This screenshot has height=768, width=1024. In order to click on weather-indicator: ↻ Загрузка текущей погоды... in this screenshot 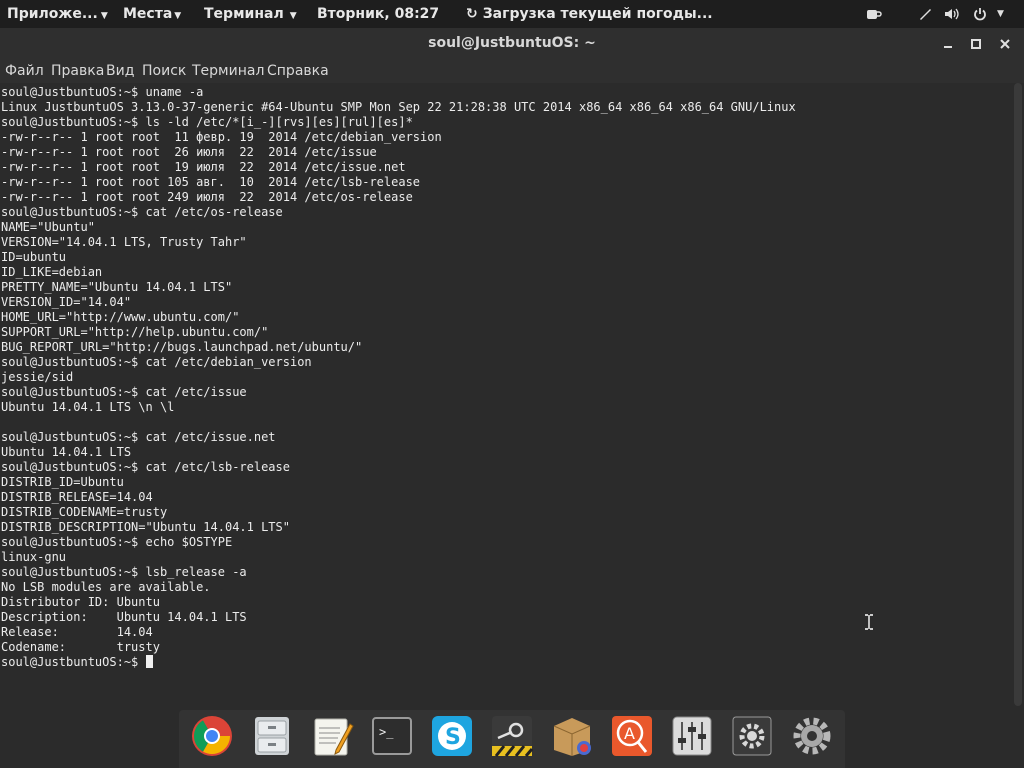, I will do `click(589, 14)`.